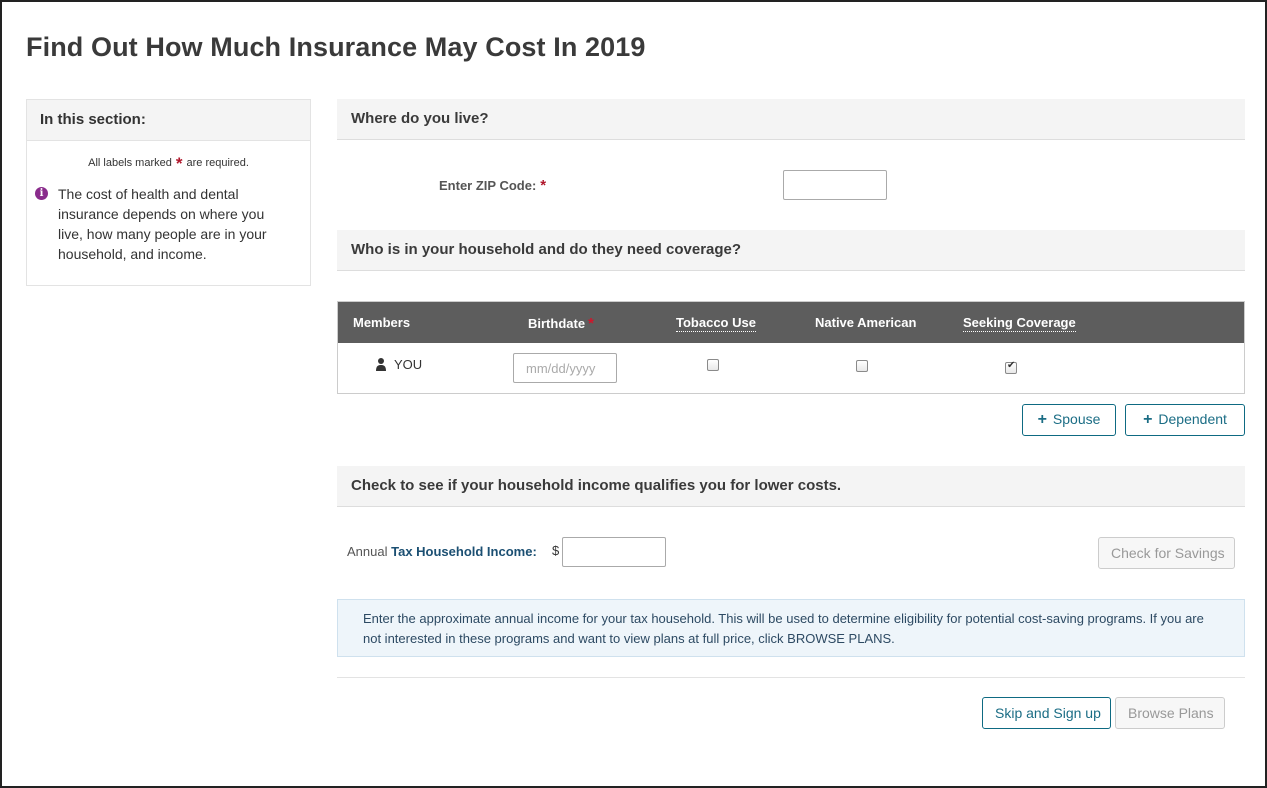 This screenshot has width=1267, height=788. What do you see at coordinates (556, 550) in the screenshot?
I see `currency-symbol: $` at bounding box center [556, 550].